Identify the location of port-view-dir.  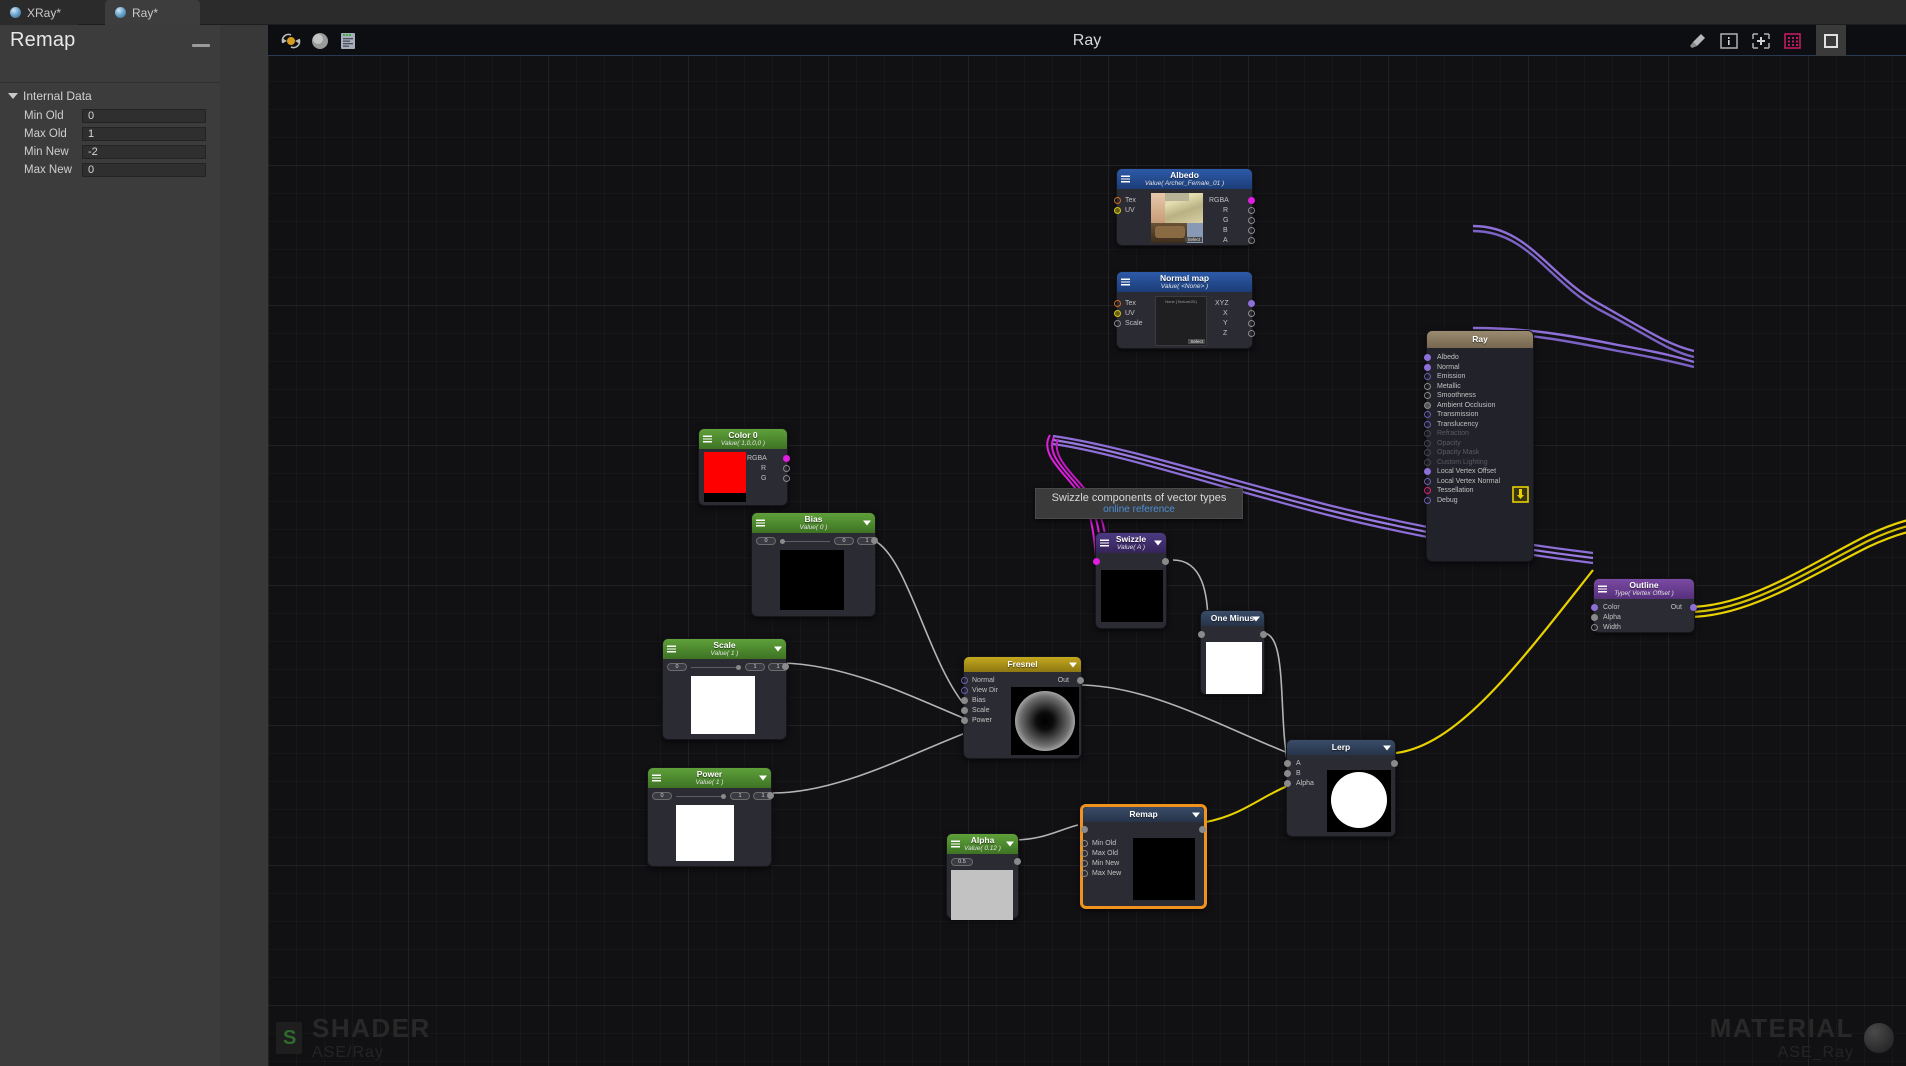
(964, 690).